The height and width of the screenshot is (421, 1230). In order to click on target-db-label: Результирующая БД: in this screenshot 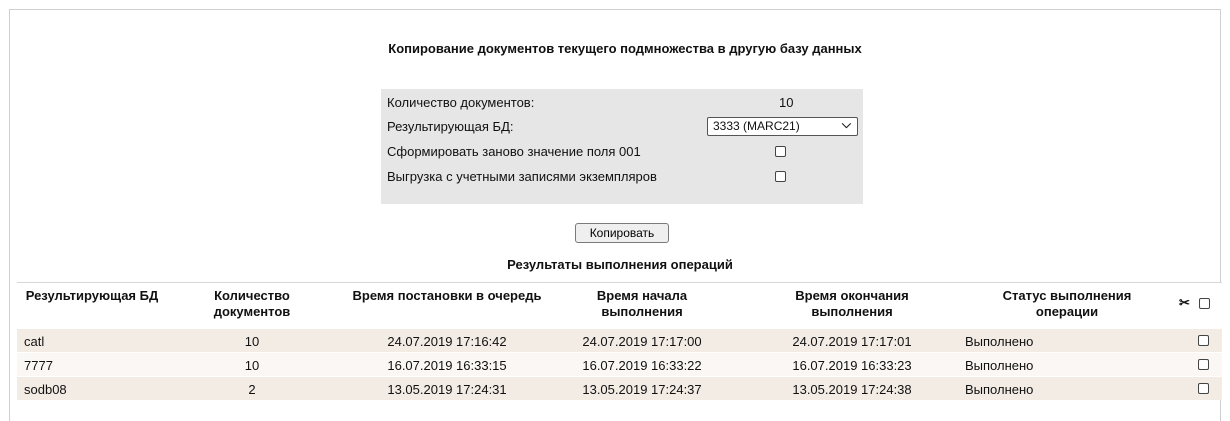, I will do `click(450, 126)`.